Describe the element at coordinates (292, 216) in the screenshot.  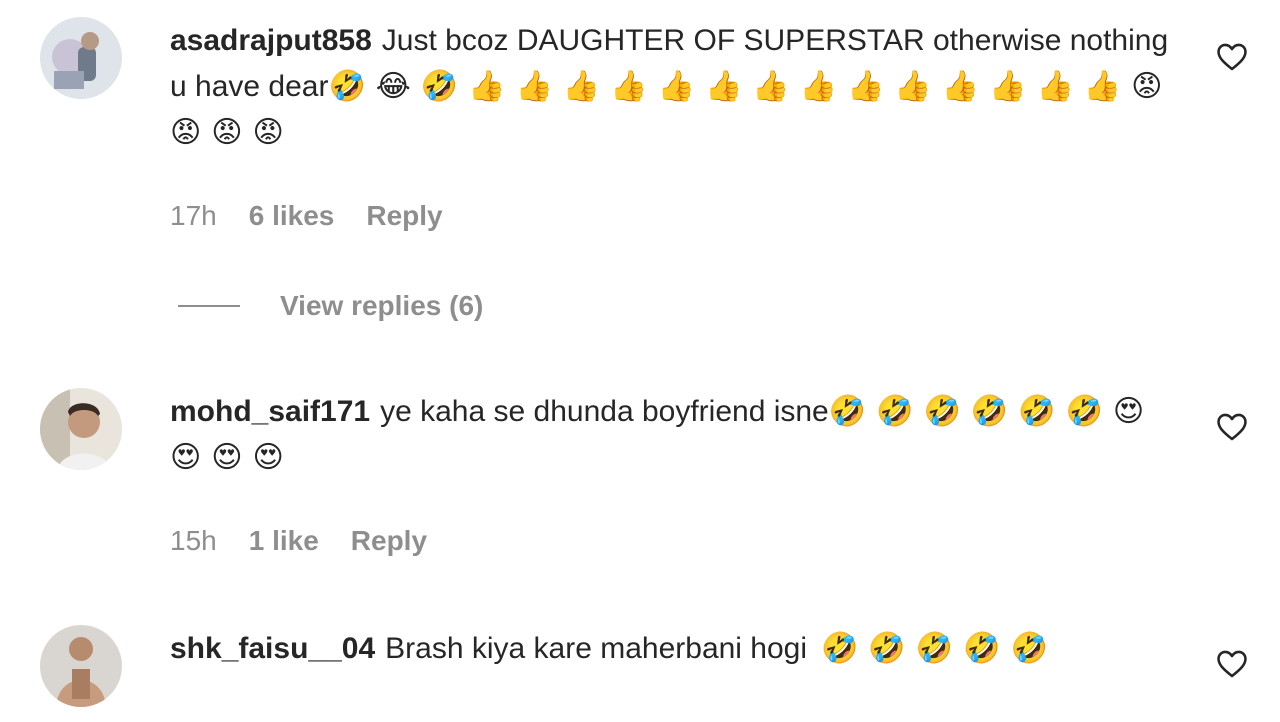
I see `comment-likes: 6 likes` at that location.